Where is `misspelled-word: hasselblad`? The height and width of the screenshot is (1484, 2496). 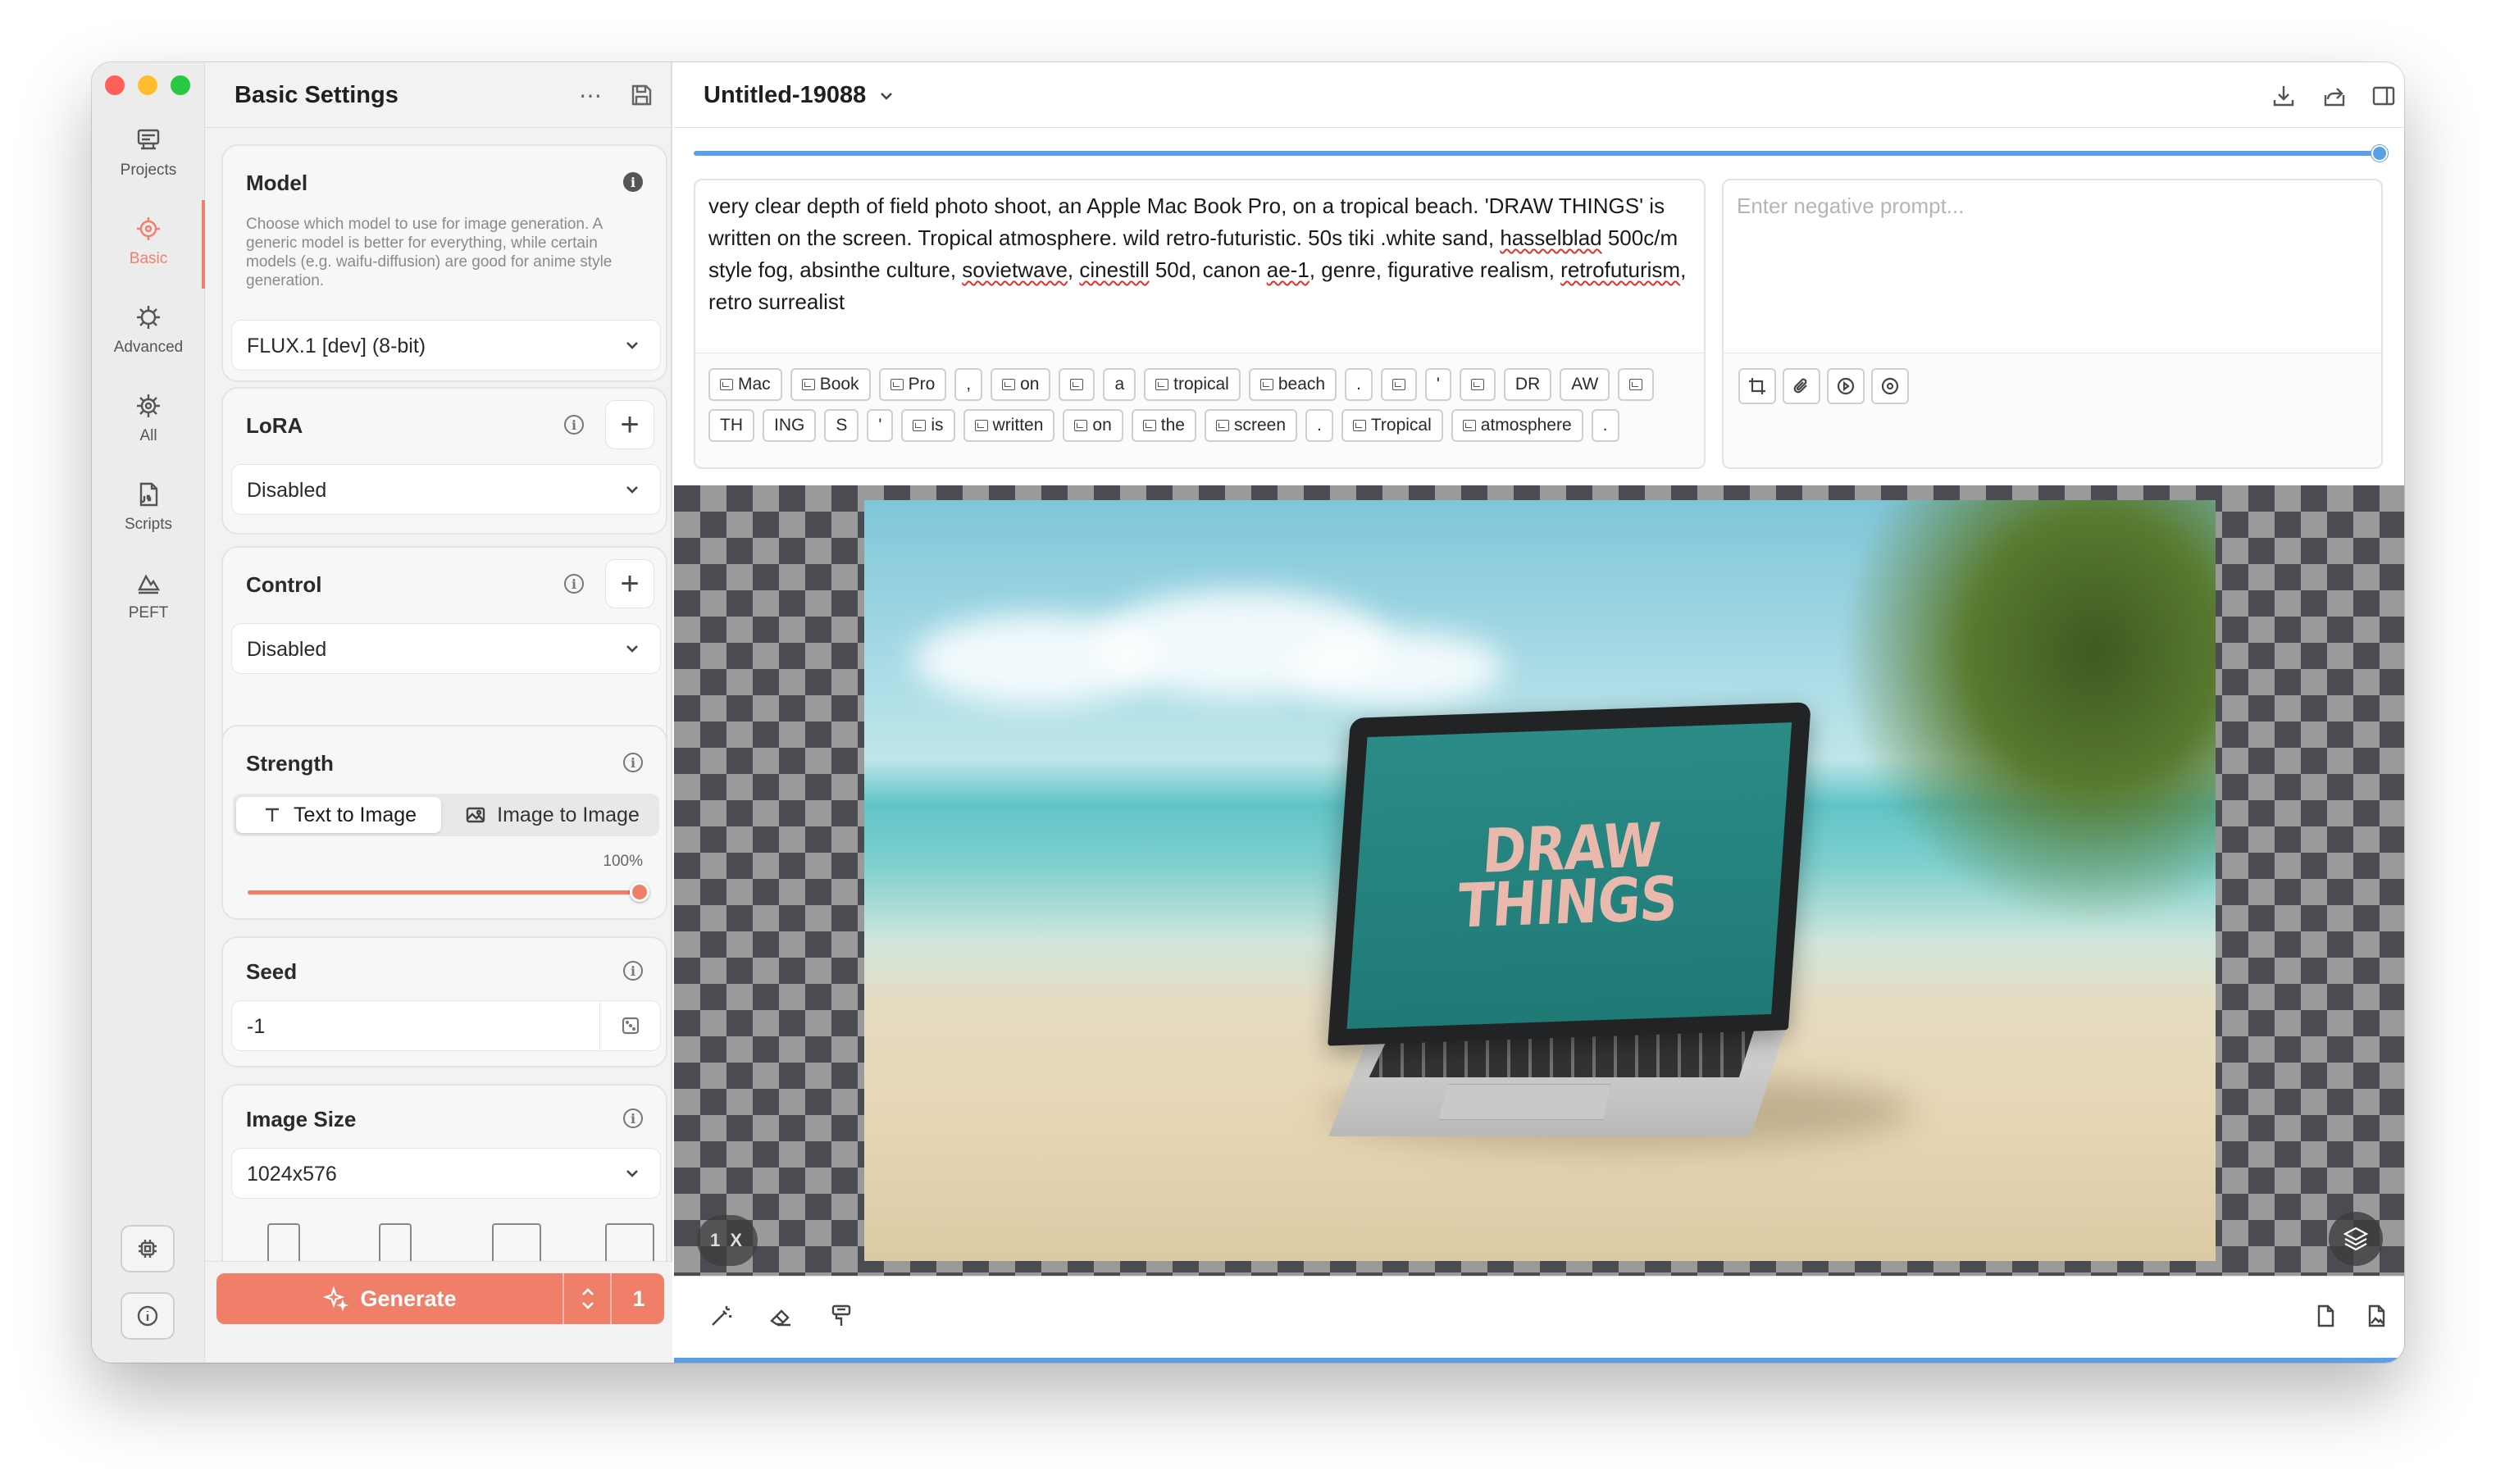
misspelled-word: hasselblad is located at coordinates (1551, 237).